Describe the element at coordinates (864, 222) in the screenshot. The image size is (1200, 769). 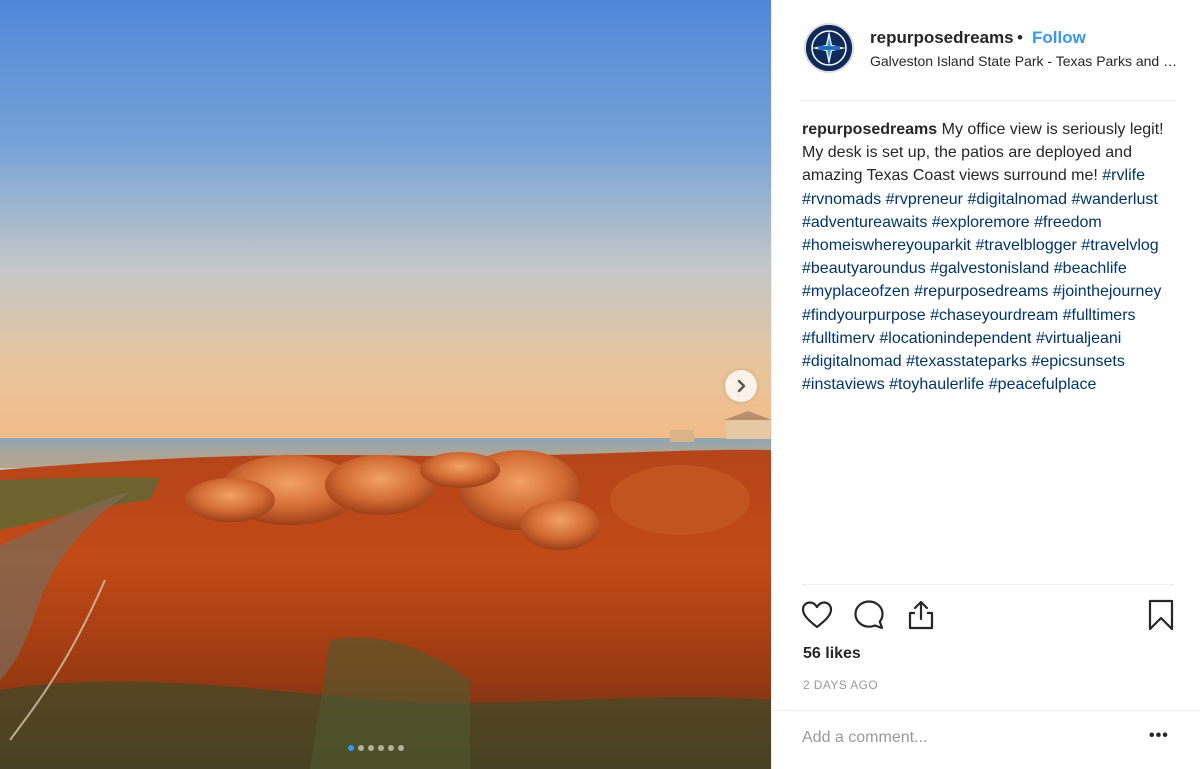
I see `hashtag-link: #adventureawaits` at that location.